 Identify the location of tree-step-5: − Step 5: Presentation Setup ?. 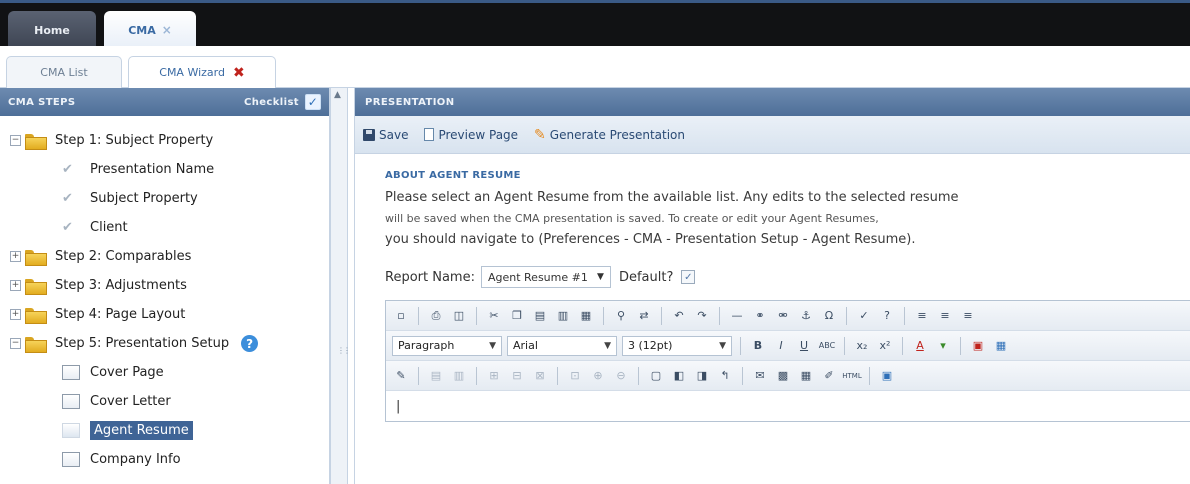
(164, 343).